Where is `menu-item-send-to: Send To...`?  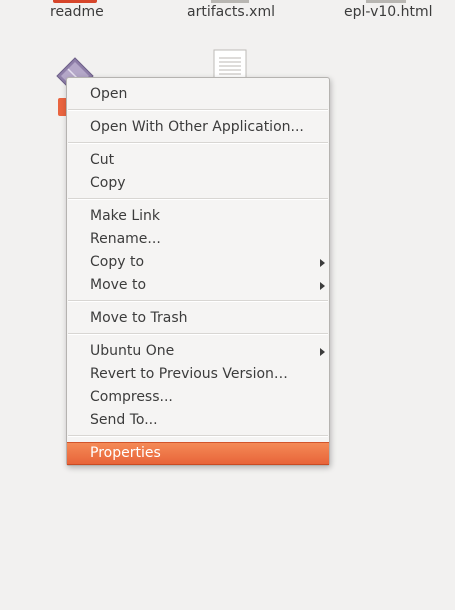 menu-item-send-to: Send To... is located at coordinates (198, 420).